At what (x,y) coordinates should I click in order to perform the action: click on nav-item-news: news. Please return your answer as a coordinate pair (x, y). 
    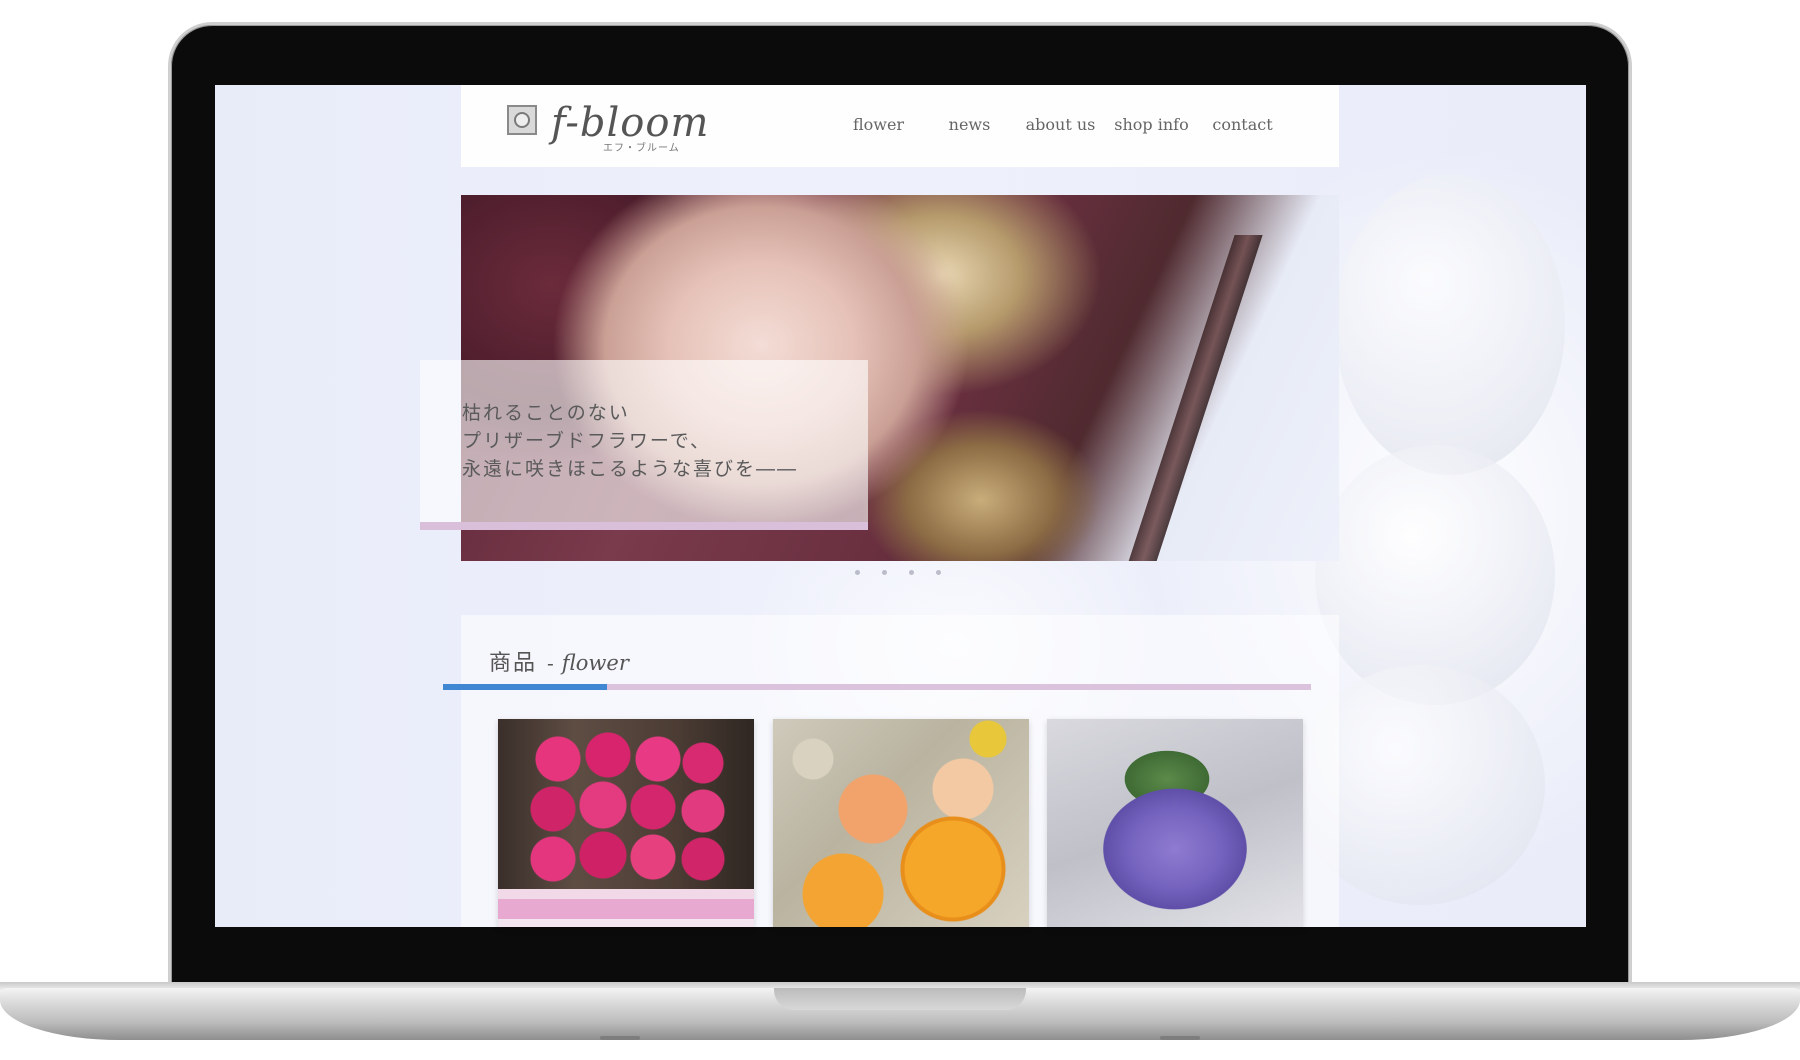
    Looking at the image, I should click on (969, 124).